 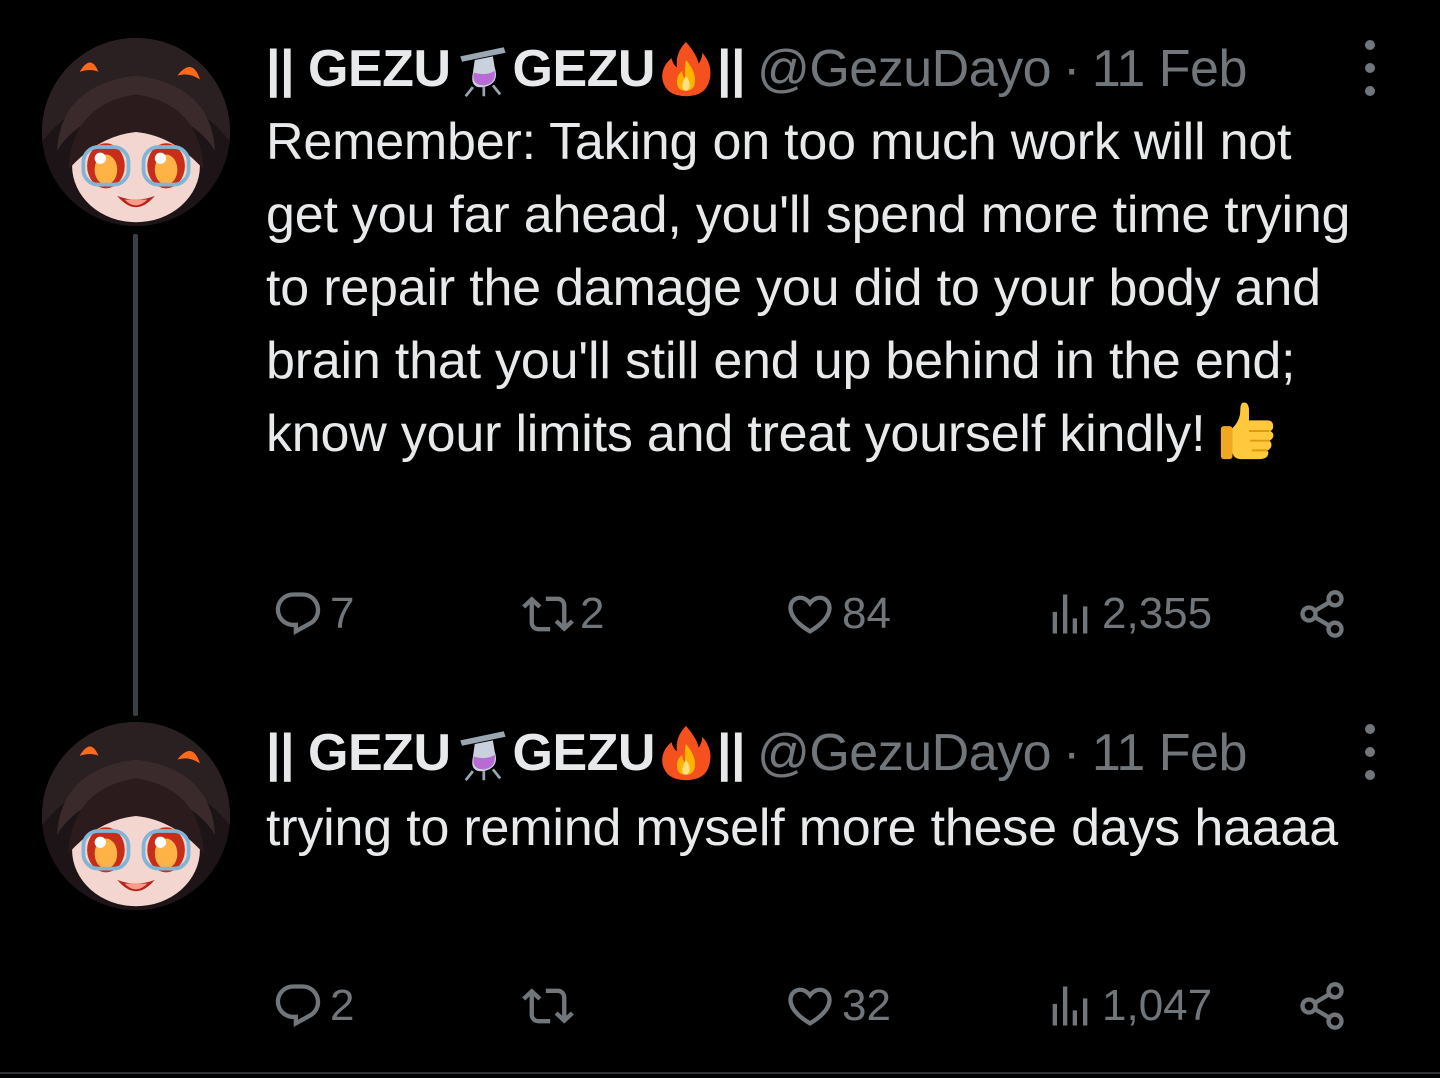 I want to click on views-button: 2,355, so click(x=1128, y=614).